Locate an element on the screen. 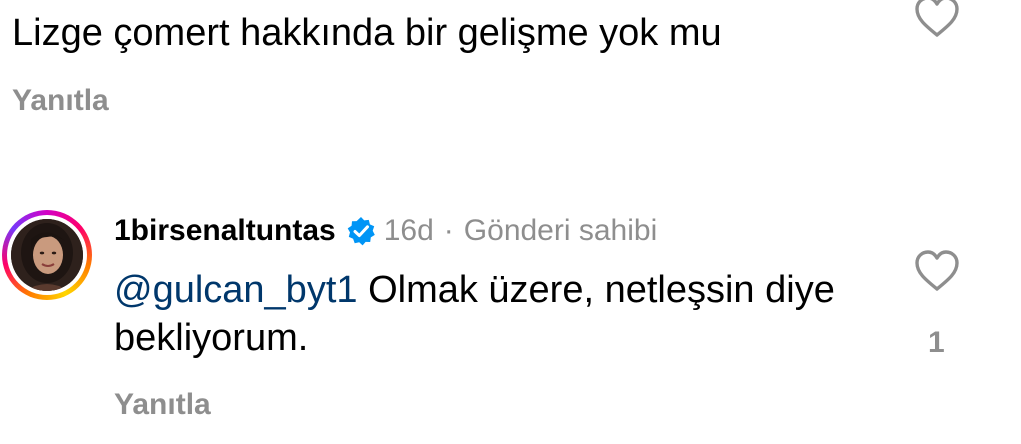 This screenshot has width=1021, height=444. avatar is located at coordinates (47, 255).